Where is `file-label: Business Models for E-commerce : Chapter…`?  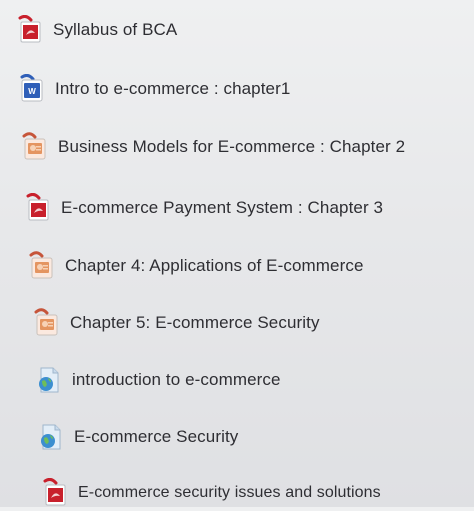 file-label: Business Models for E-commerce : Chapter… is located at coordinates (232, 146).